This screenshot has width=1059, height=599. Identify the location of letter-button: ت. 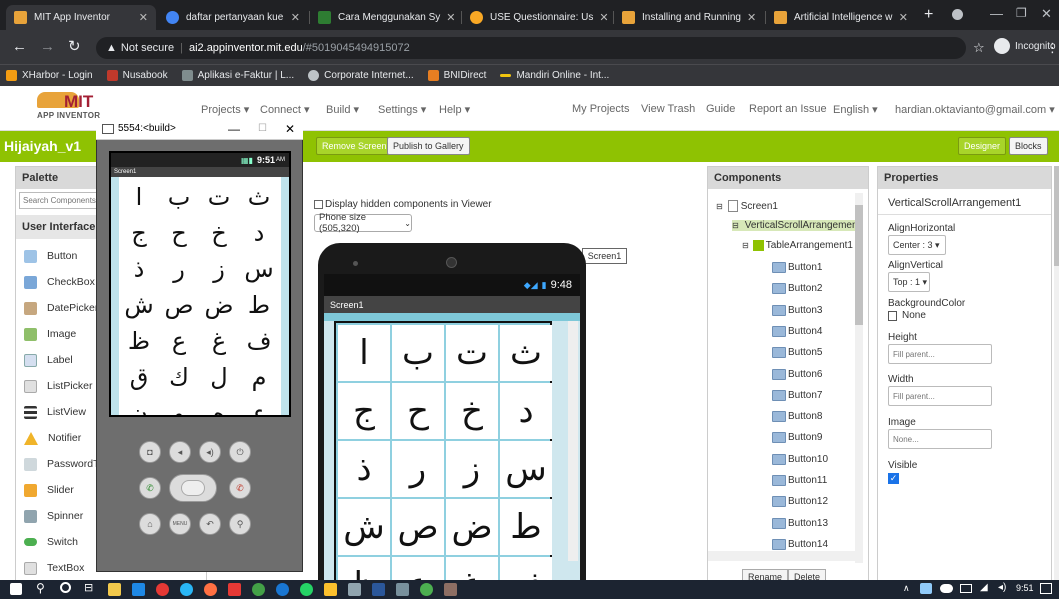
(472, 353).